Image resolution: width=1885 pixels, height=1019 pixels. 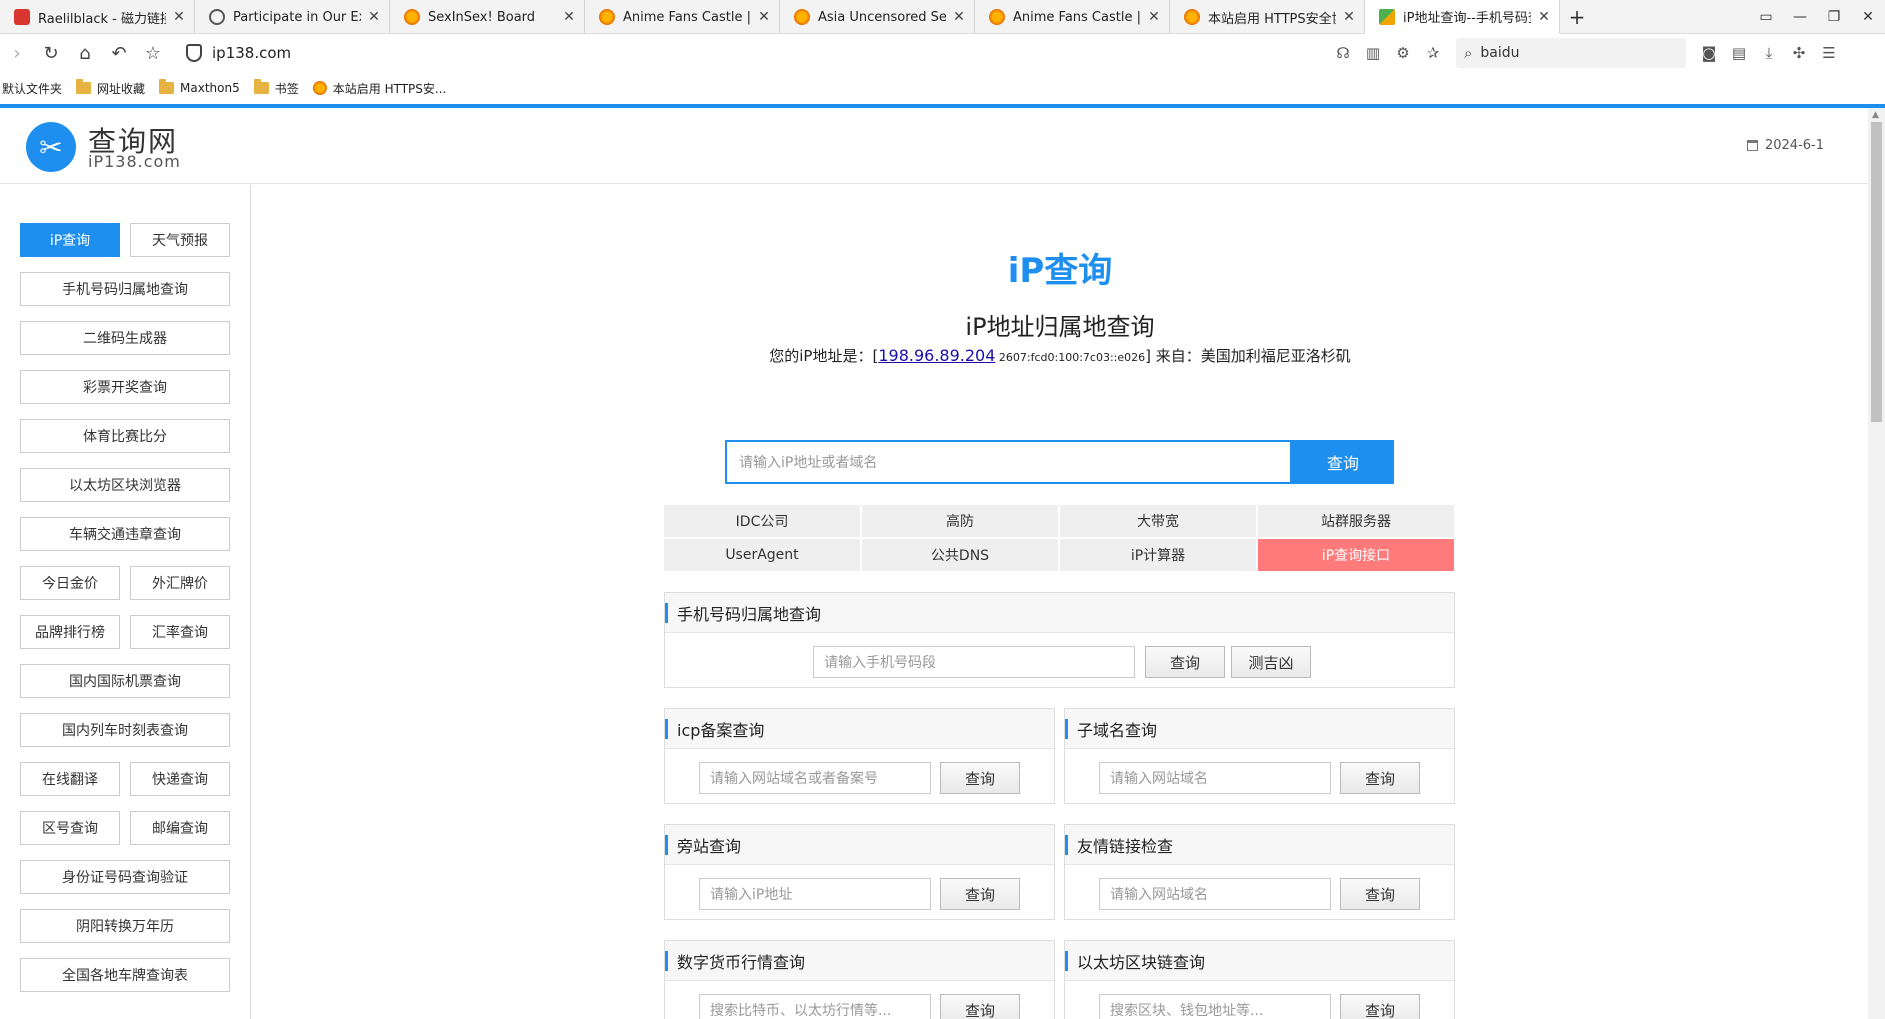 I want to click on browser-tab: Raelilblack - 磁力链接 ✕, so click(x=97, y=17).